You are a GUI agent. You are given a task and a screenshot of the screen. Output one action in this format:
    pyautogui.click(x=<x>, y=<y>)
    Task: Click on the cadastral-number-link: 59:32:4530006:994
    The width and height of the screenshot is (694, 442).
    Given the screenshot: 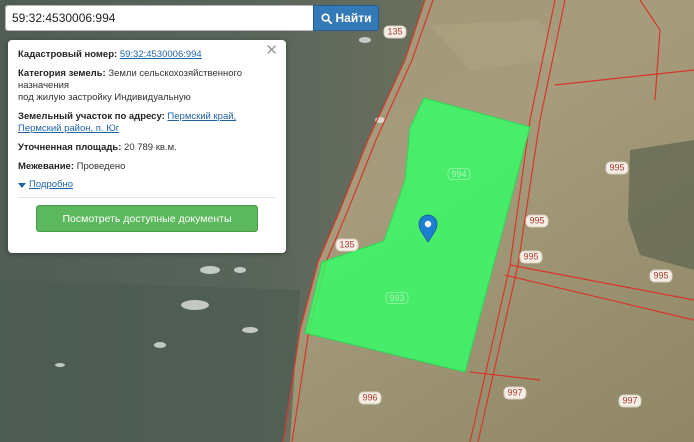 What is the action you would take?
    pyautogui.click(x=161, y=54)
    